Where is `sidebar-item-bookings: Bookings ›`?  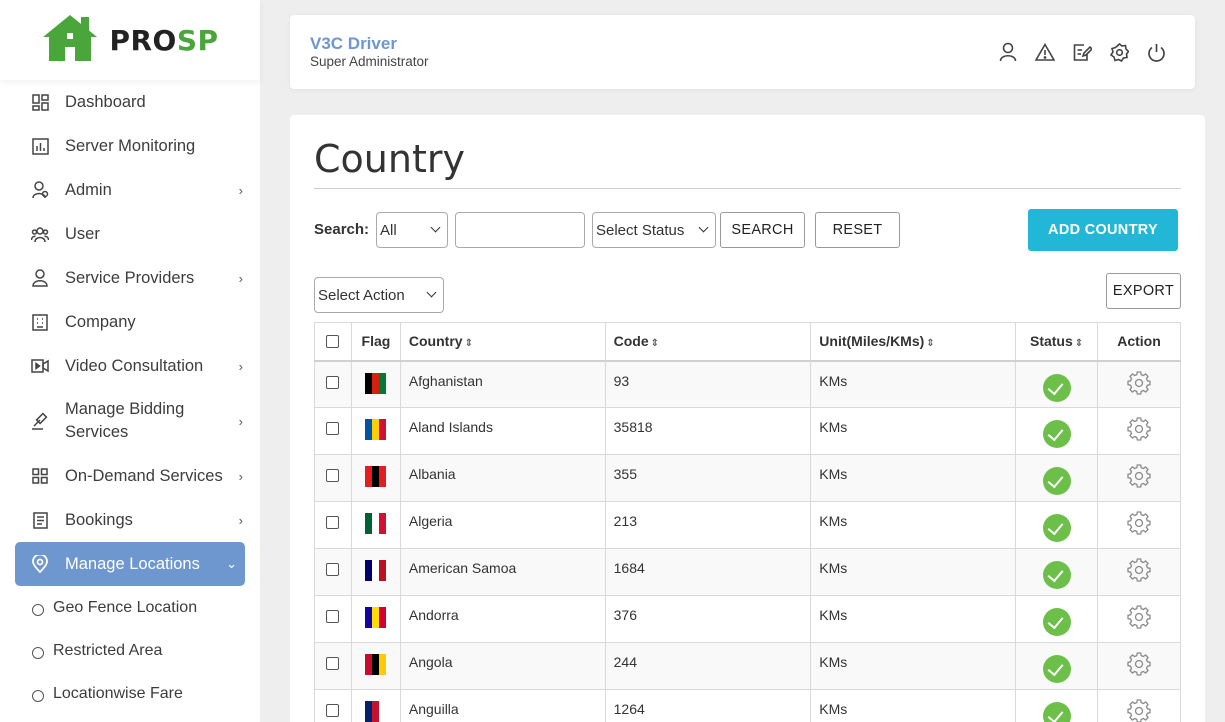
sidebar-item-bookings: Bookings › is located at coordinates (130, 520).